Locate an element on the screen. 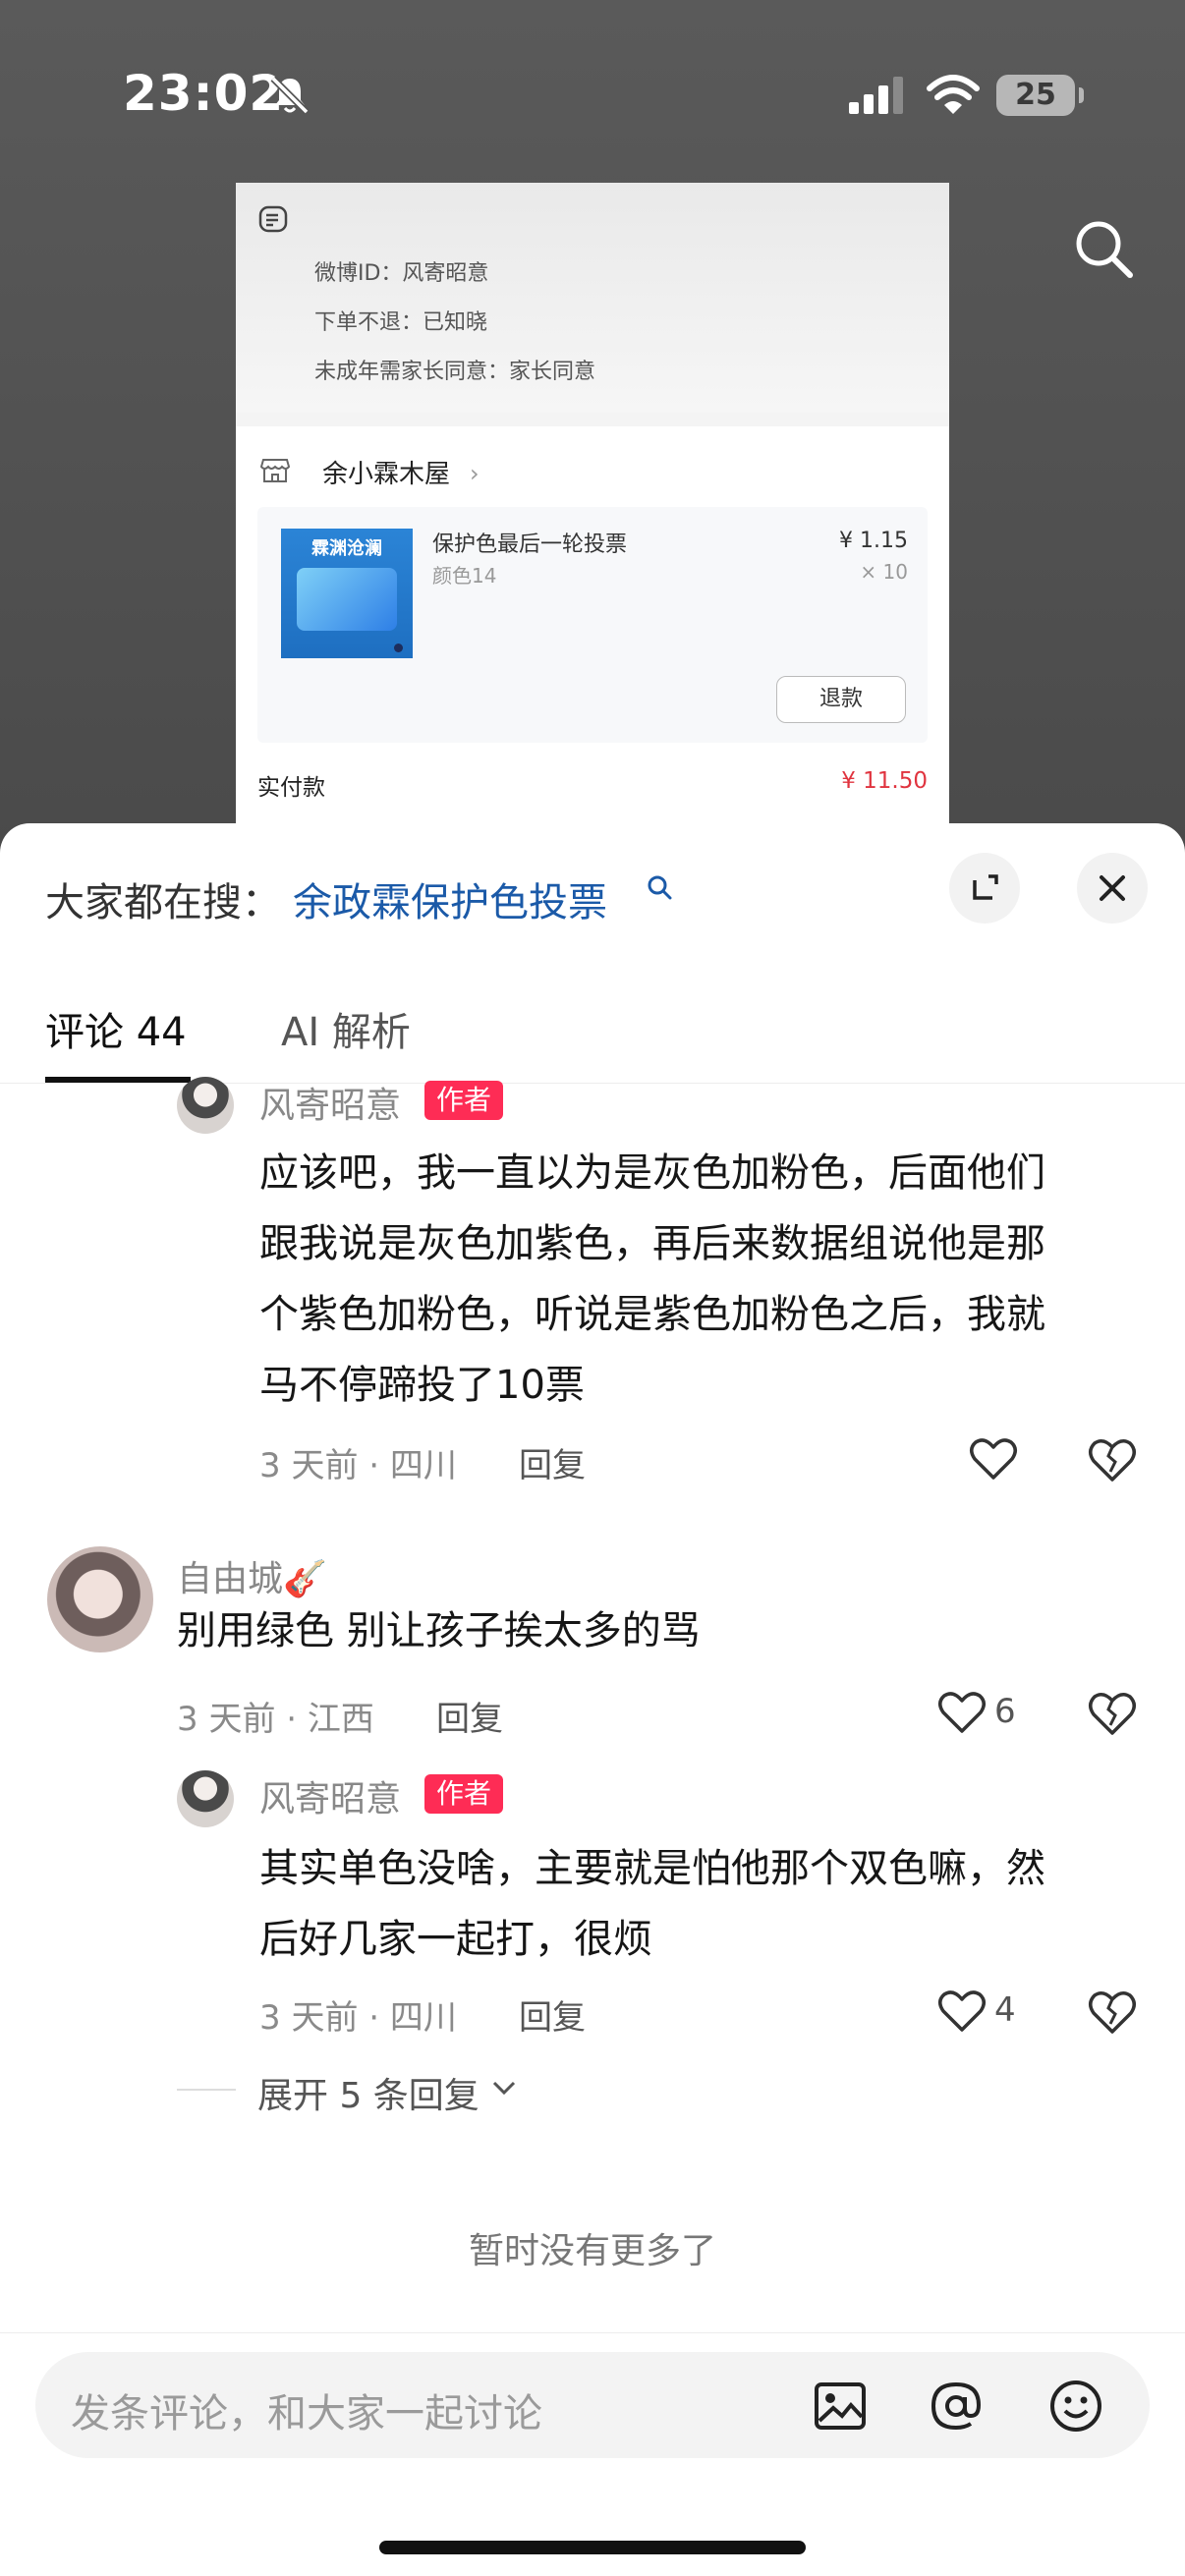 This screenshot has width=1185, height=2576. cellular-signal-icon is located at coordinates (876, 95).